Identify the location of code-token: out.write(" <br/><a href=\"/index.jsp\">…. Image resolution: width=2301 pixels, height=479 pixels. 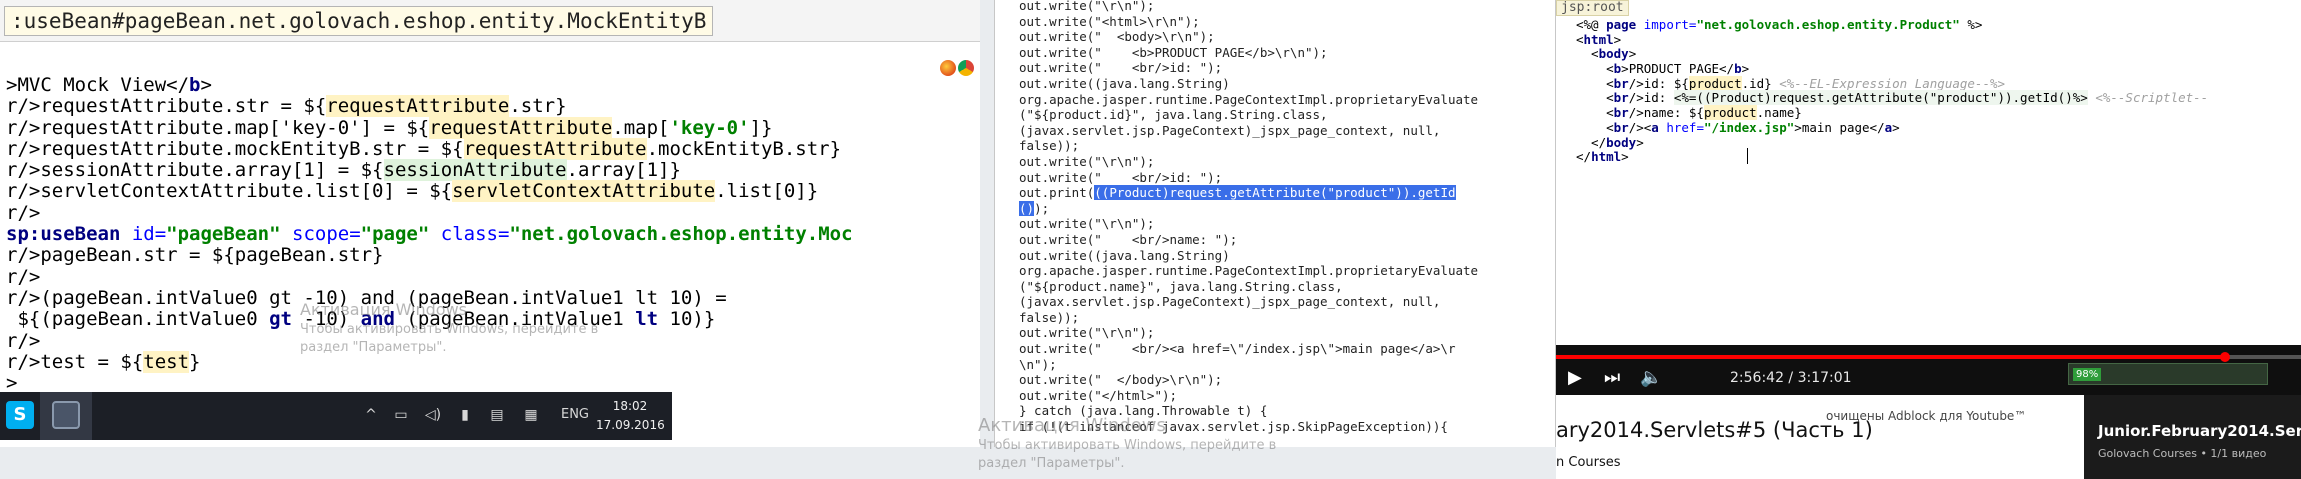
(1237, 349).